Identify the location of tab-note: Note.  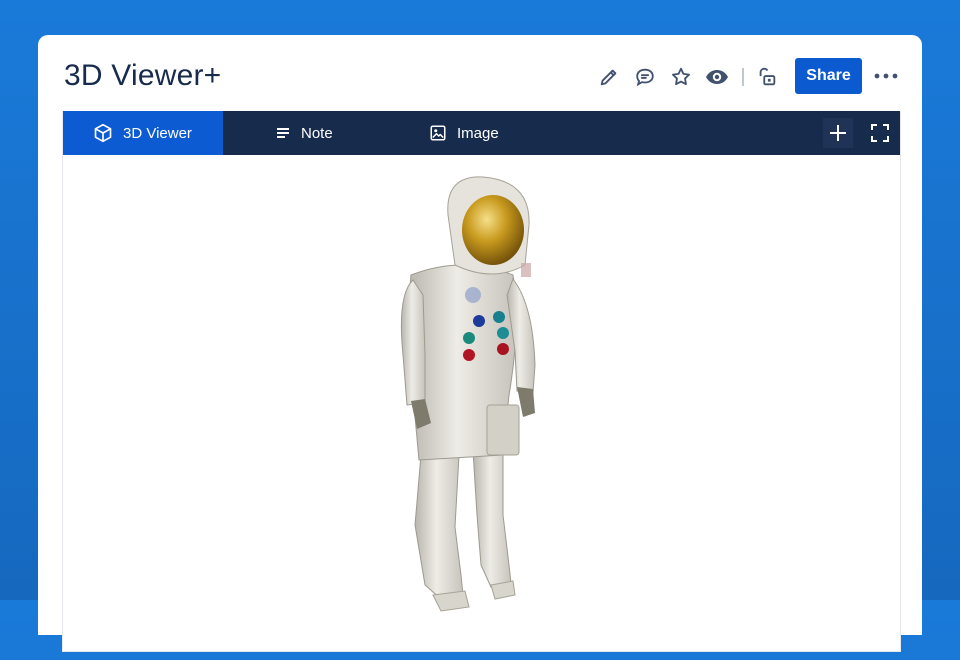
(304, 133).